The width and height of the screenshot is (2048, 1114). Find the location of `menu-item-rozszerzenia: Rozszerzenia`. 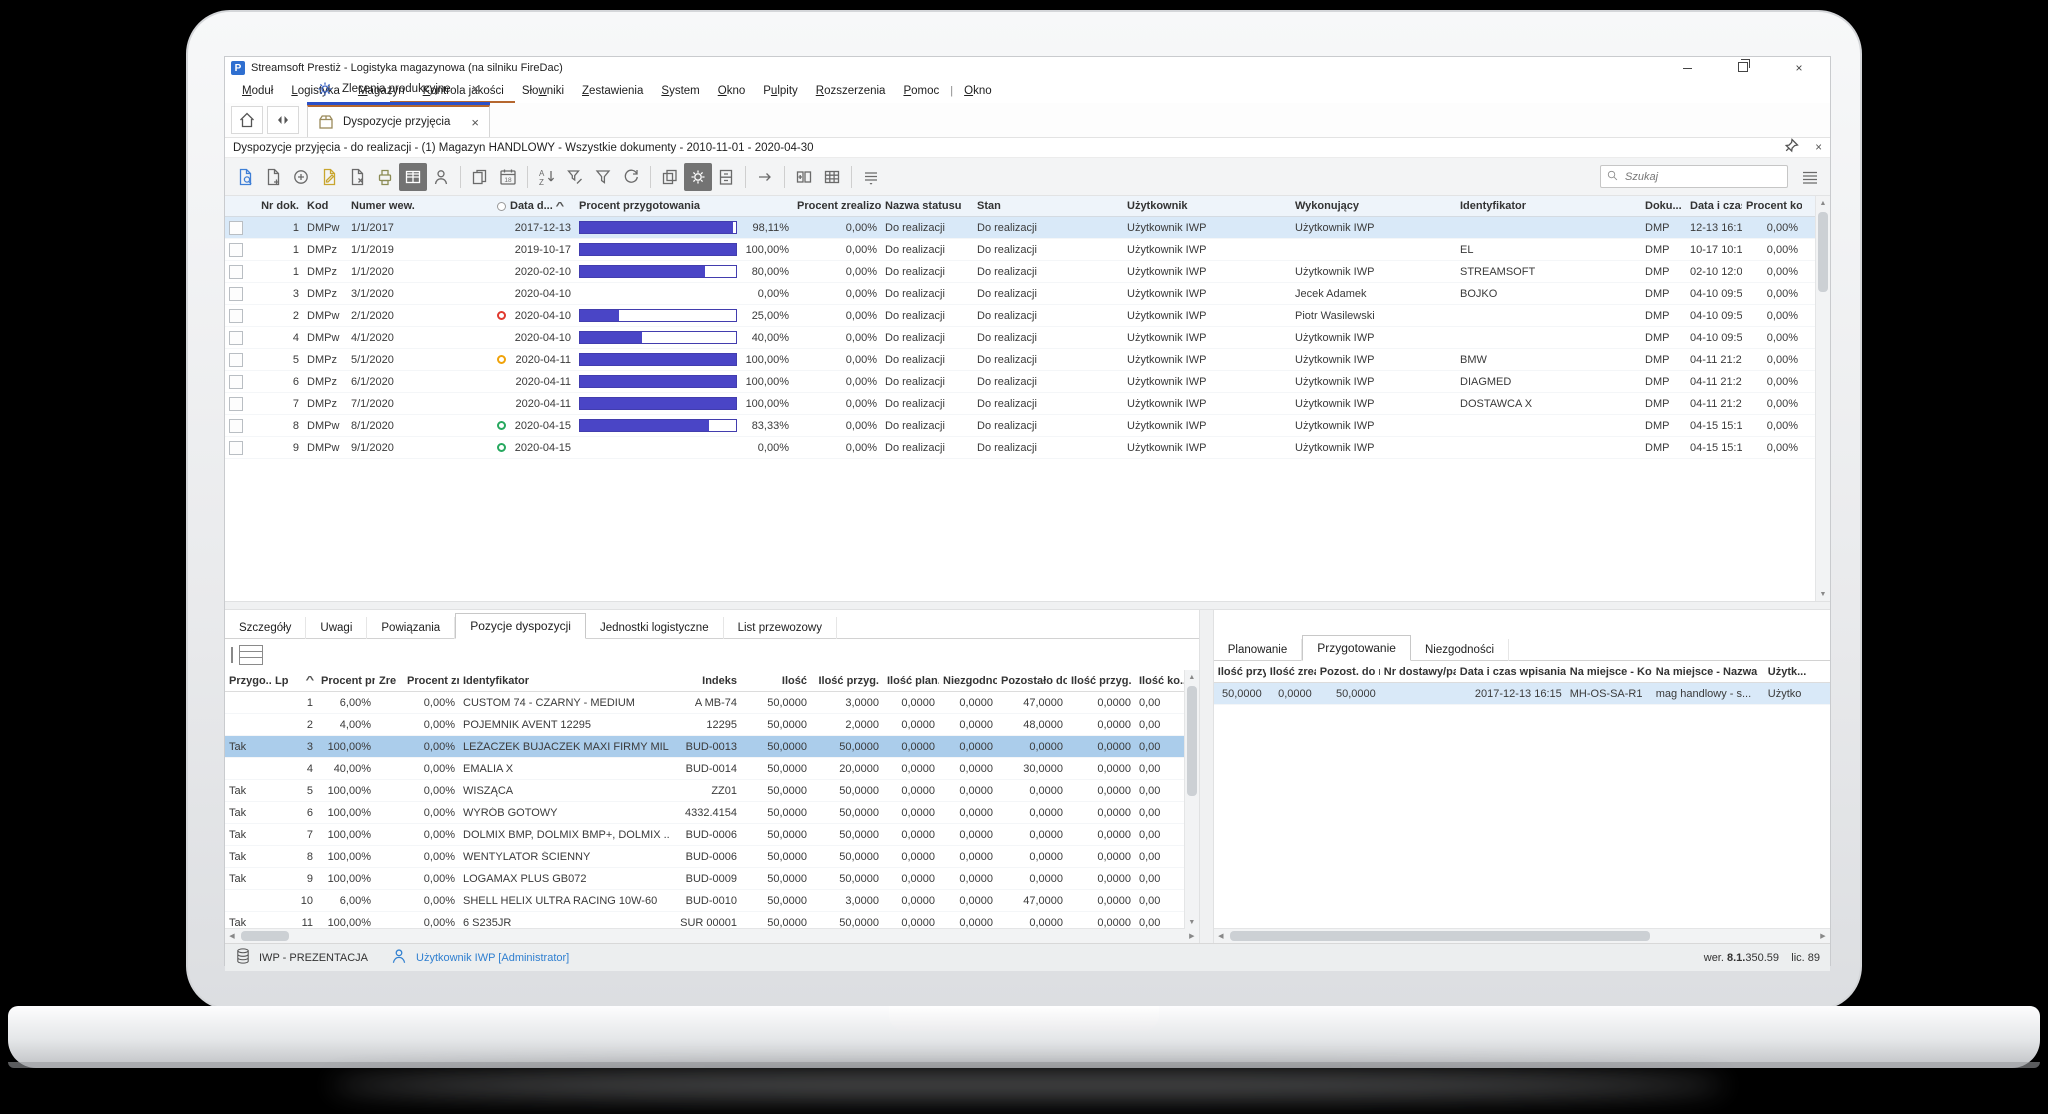

menu-item-rozszerzenia: Rozszerzenia is located at coordinates (851, 91).